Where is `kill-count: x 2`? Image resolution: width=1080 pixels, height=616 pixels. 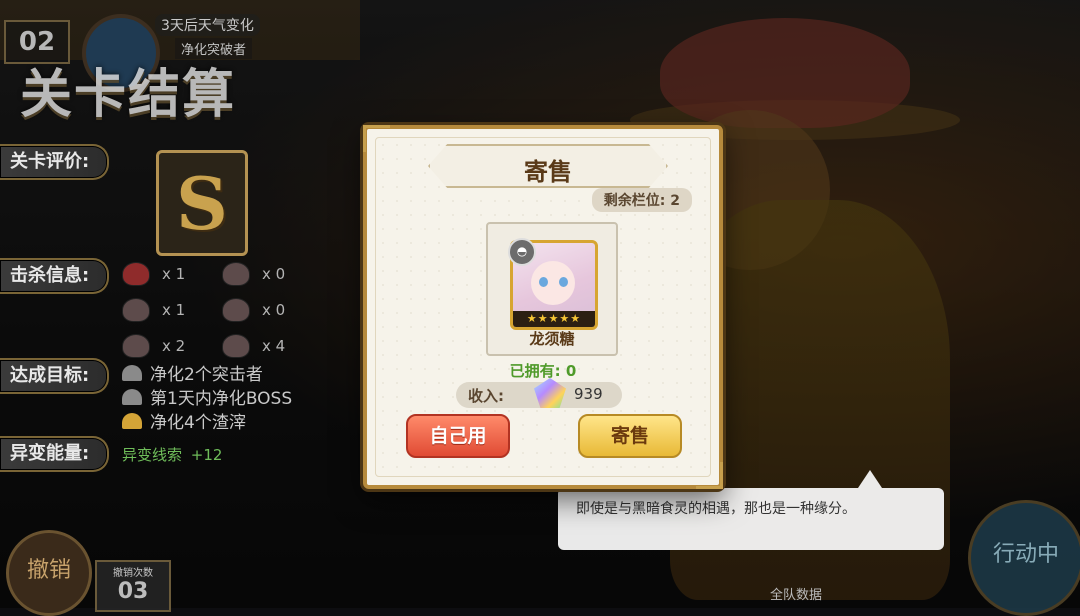 kill-count: x 2 is located at coordinates (174, 346).